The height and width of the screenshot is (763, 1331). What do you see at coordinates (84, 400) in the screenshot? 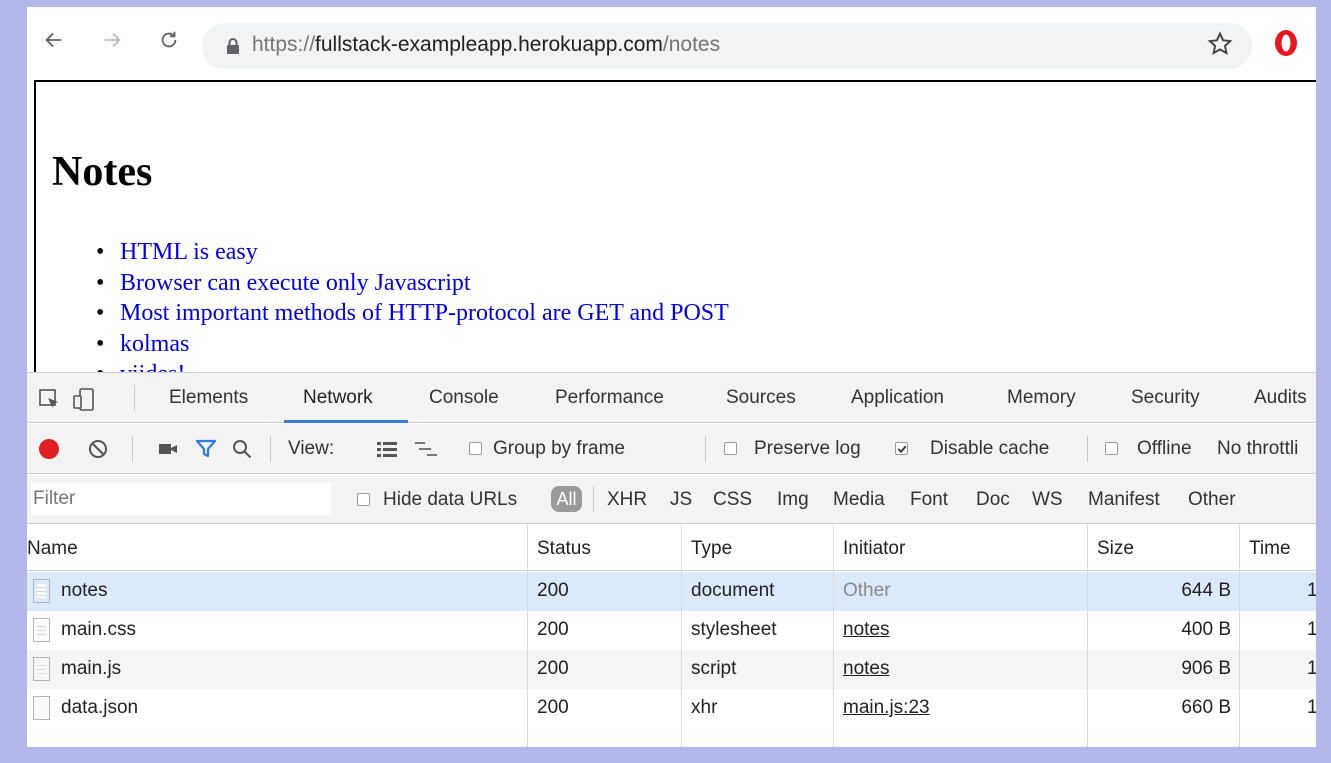
I see `device-toolbar-icon` at bounding box center [84, 400].